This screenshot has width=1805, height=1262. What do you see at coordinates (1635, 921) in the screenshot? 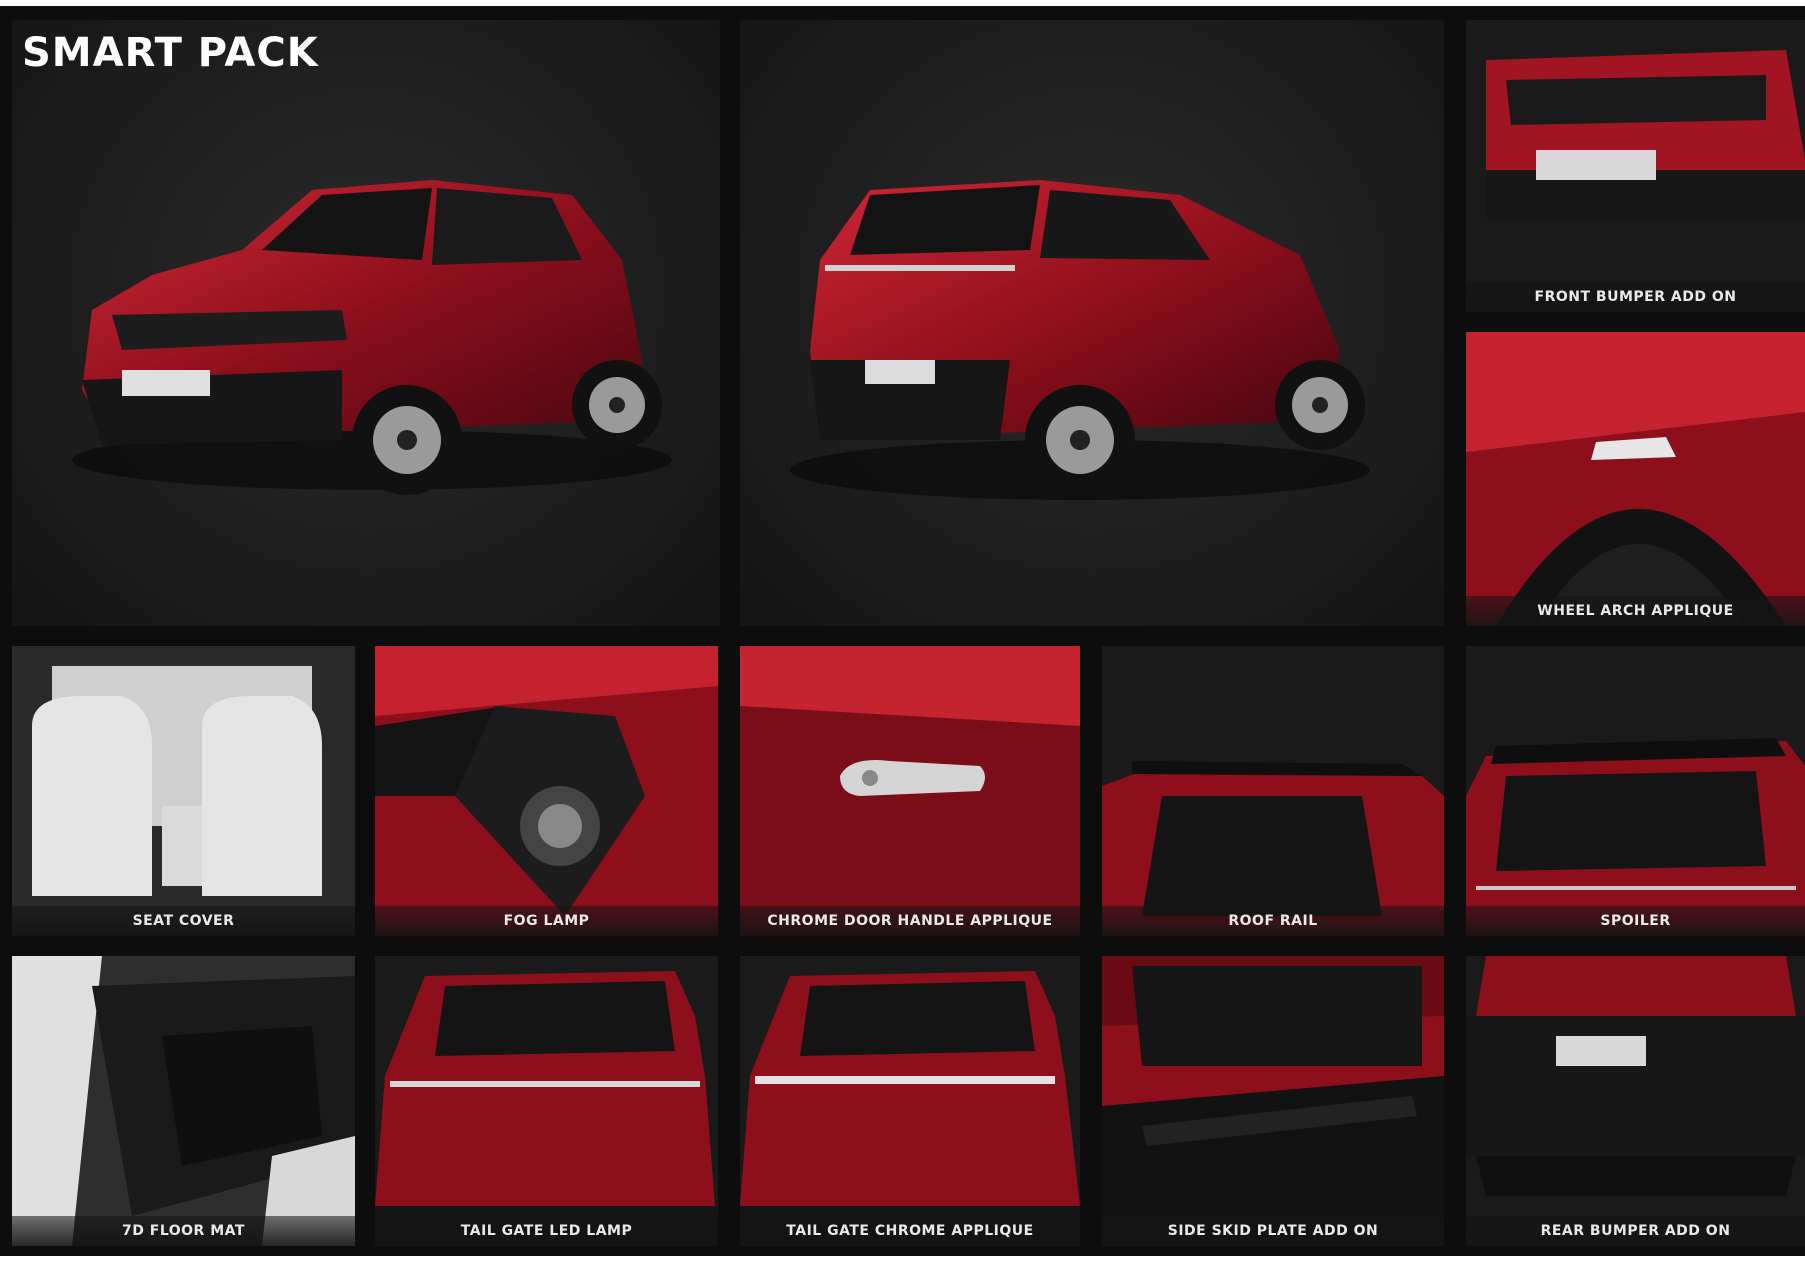
I see `caption-spoiler: SPOILER` at bounding box center [1635, 921].